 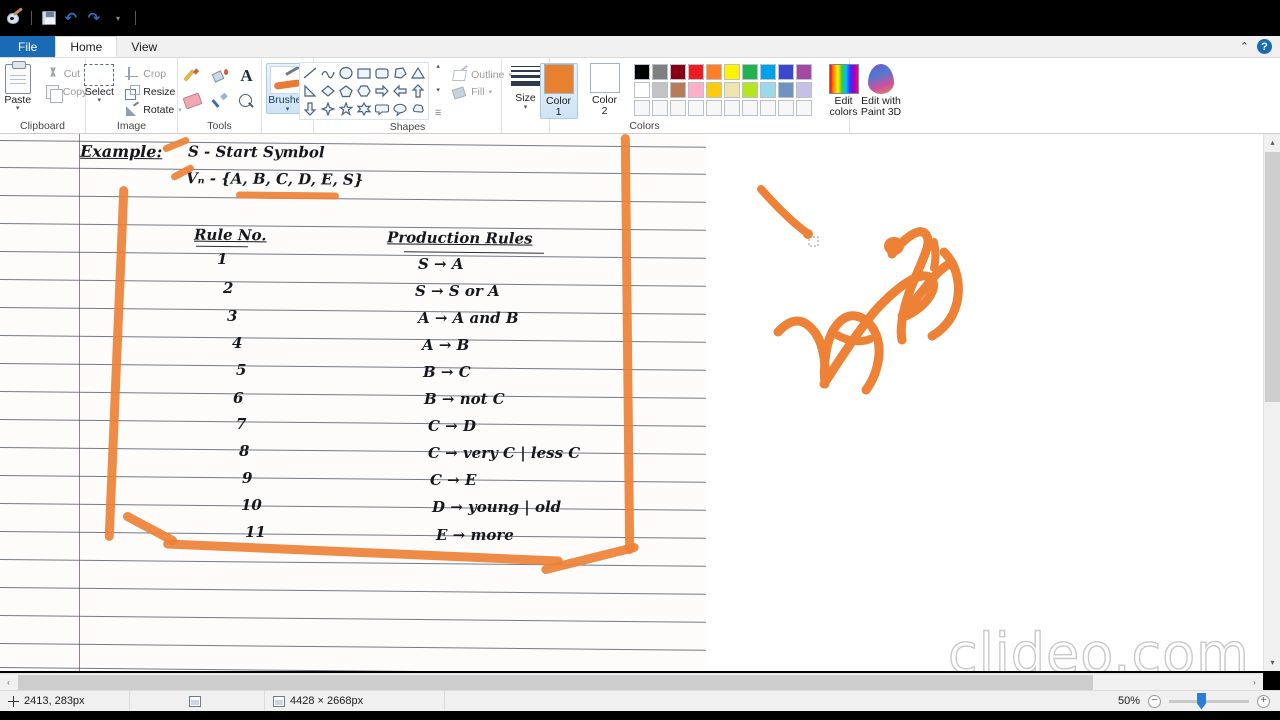 I want to click on color-palette, so click(x=722, y=89).